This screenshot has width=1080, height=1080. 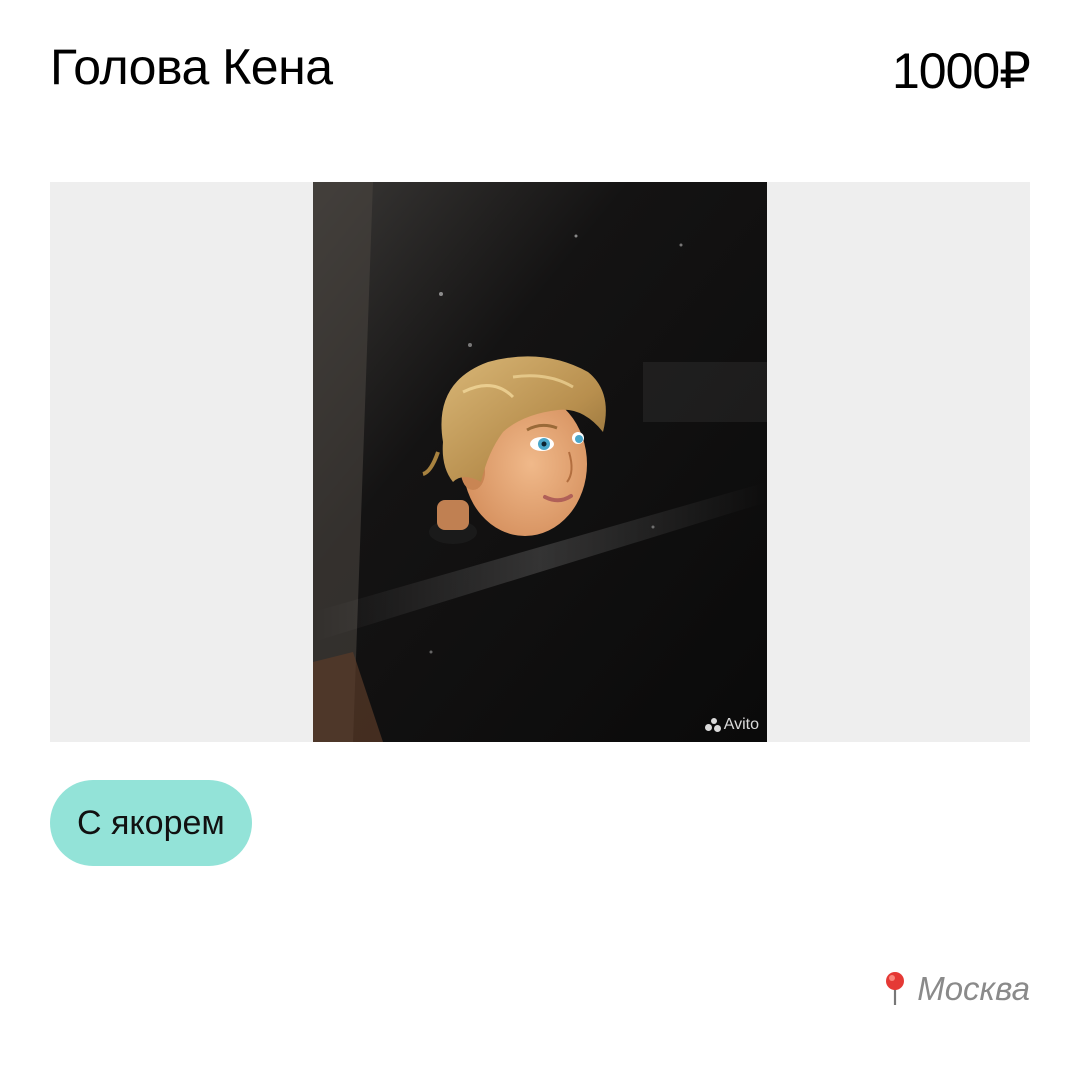 I want to click on listing-title: Голова Кена, so click(x=191, y=67).